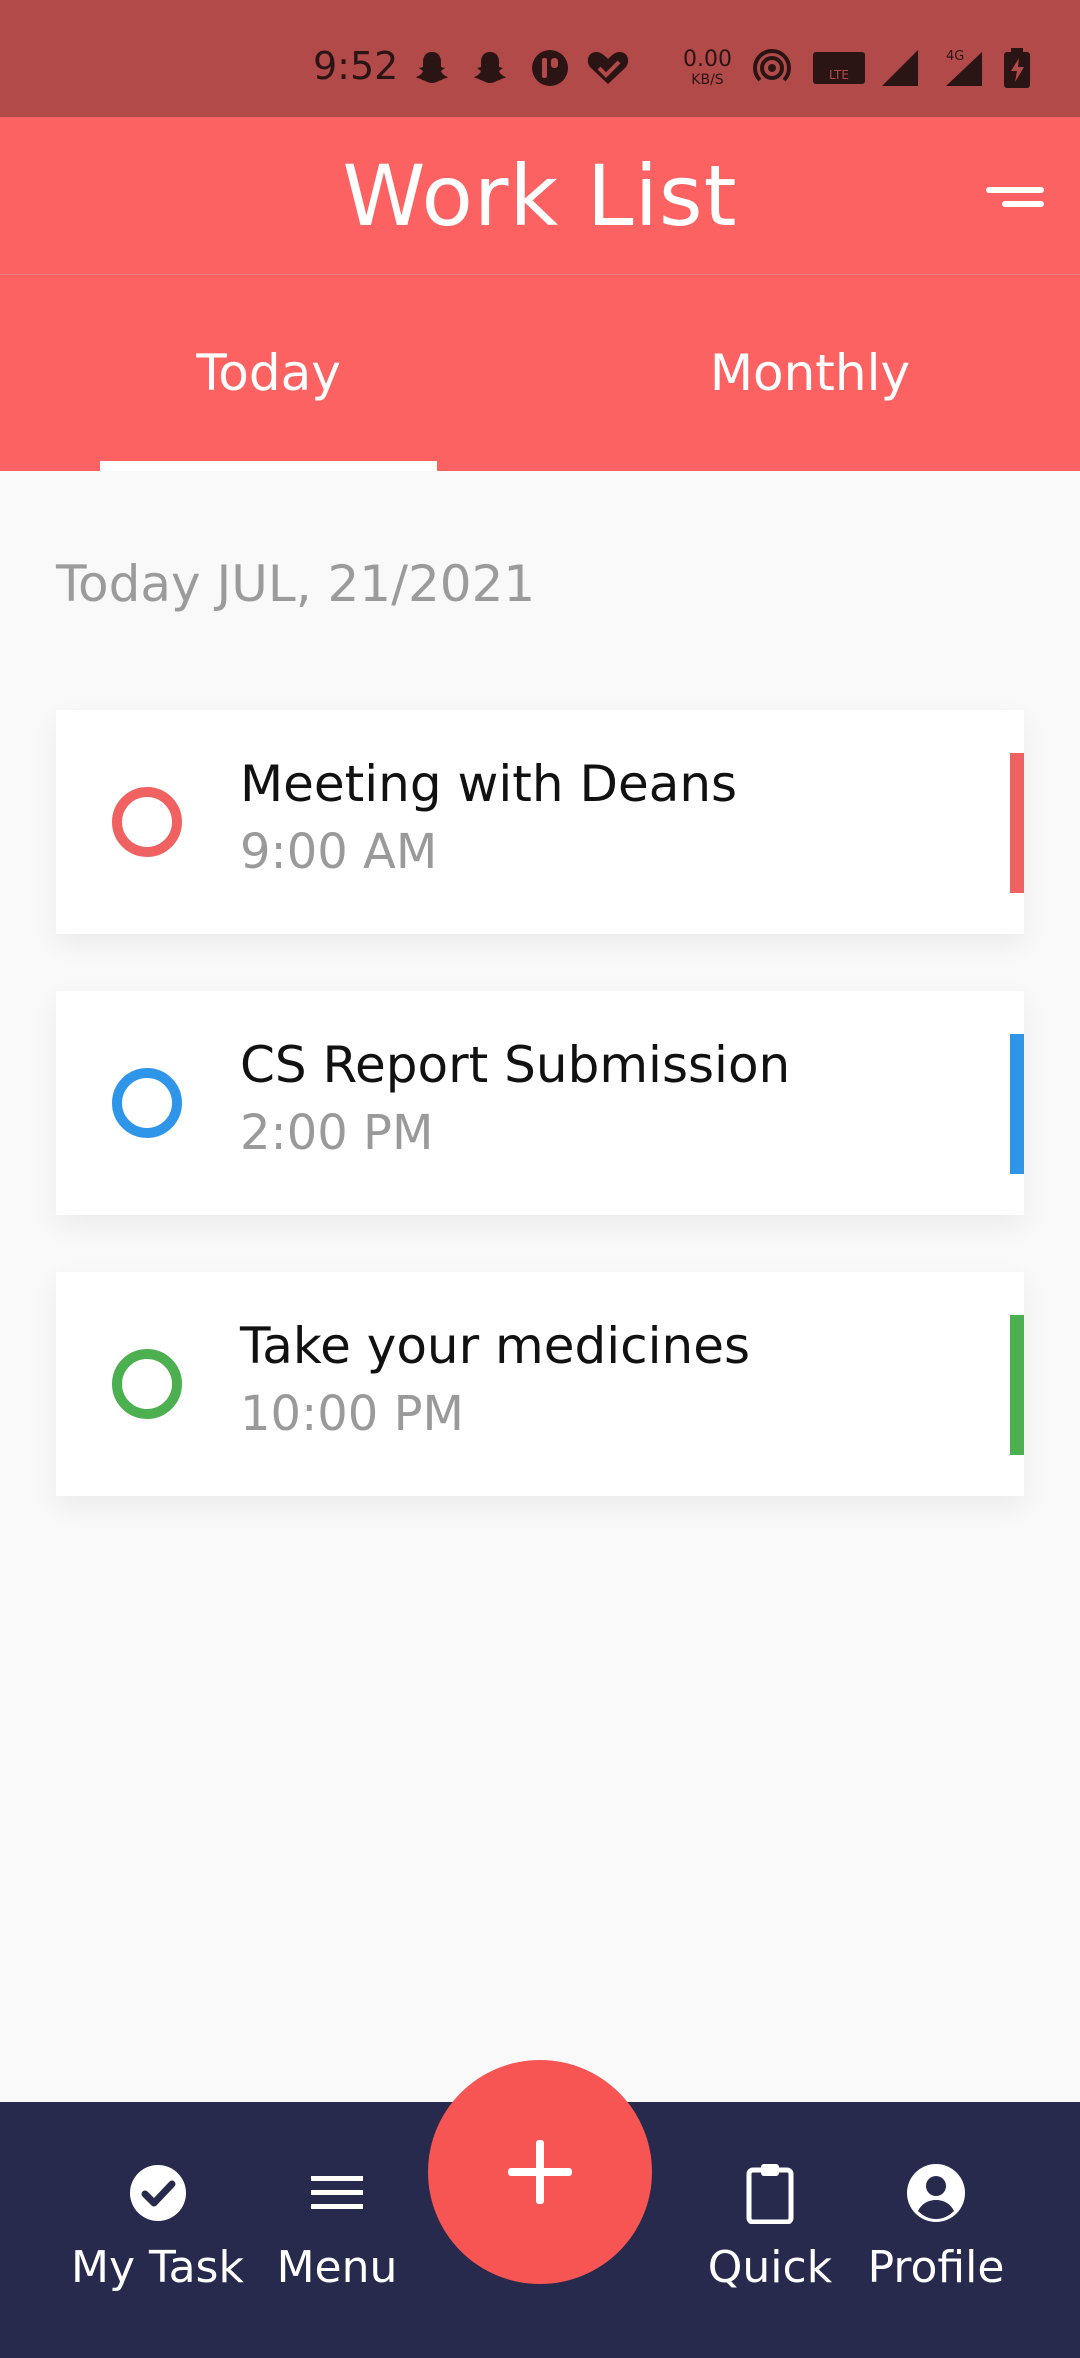 The image size is (1080, 2358). I want to click on nav-my-task: My Task, so click(157, 2230).